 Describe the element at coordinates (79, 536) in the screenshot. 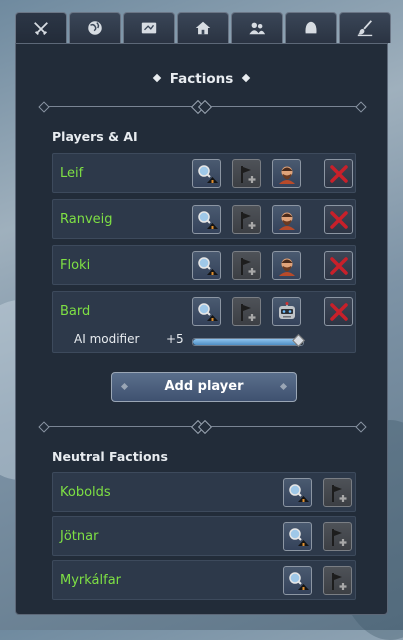

I see `faction-name: Jötnar` at that location.